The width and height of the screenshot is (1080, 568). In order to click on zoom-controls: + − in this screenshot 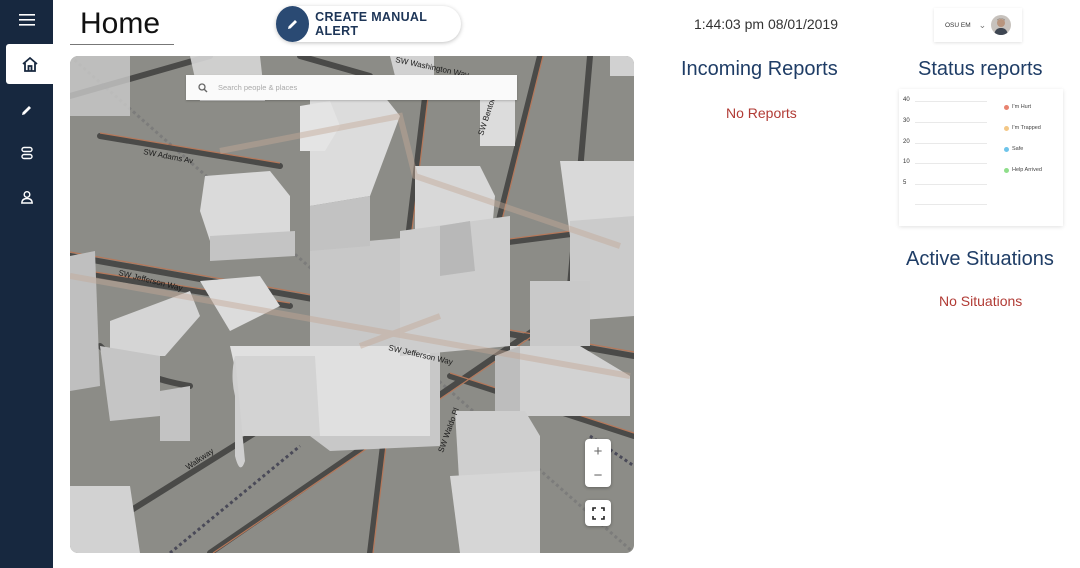, I will do `click(598, 463)`.